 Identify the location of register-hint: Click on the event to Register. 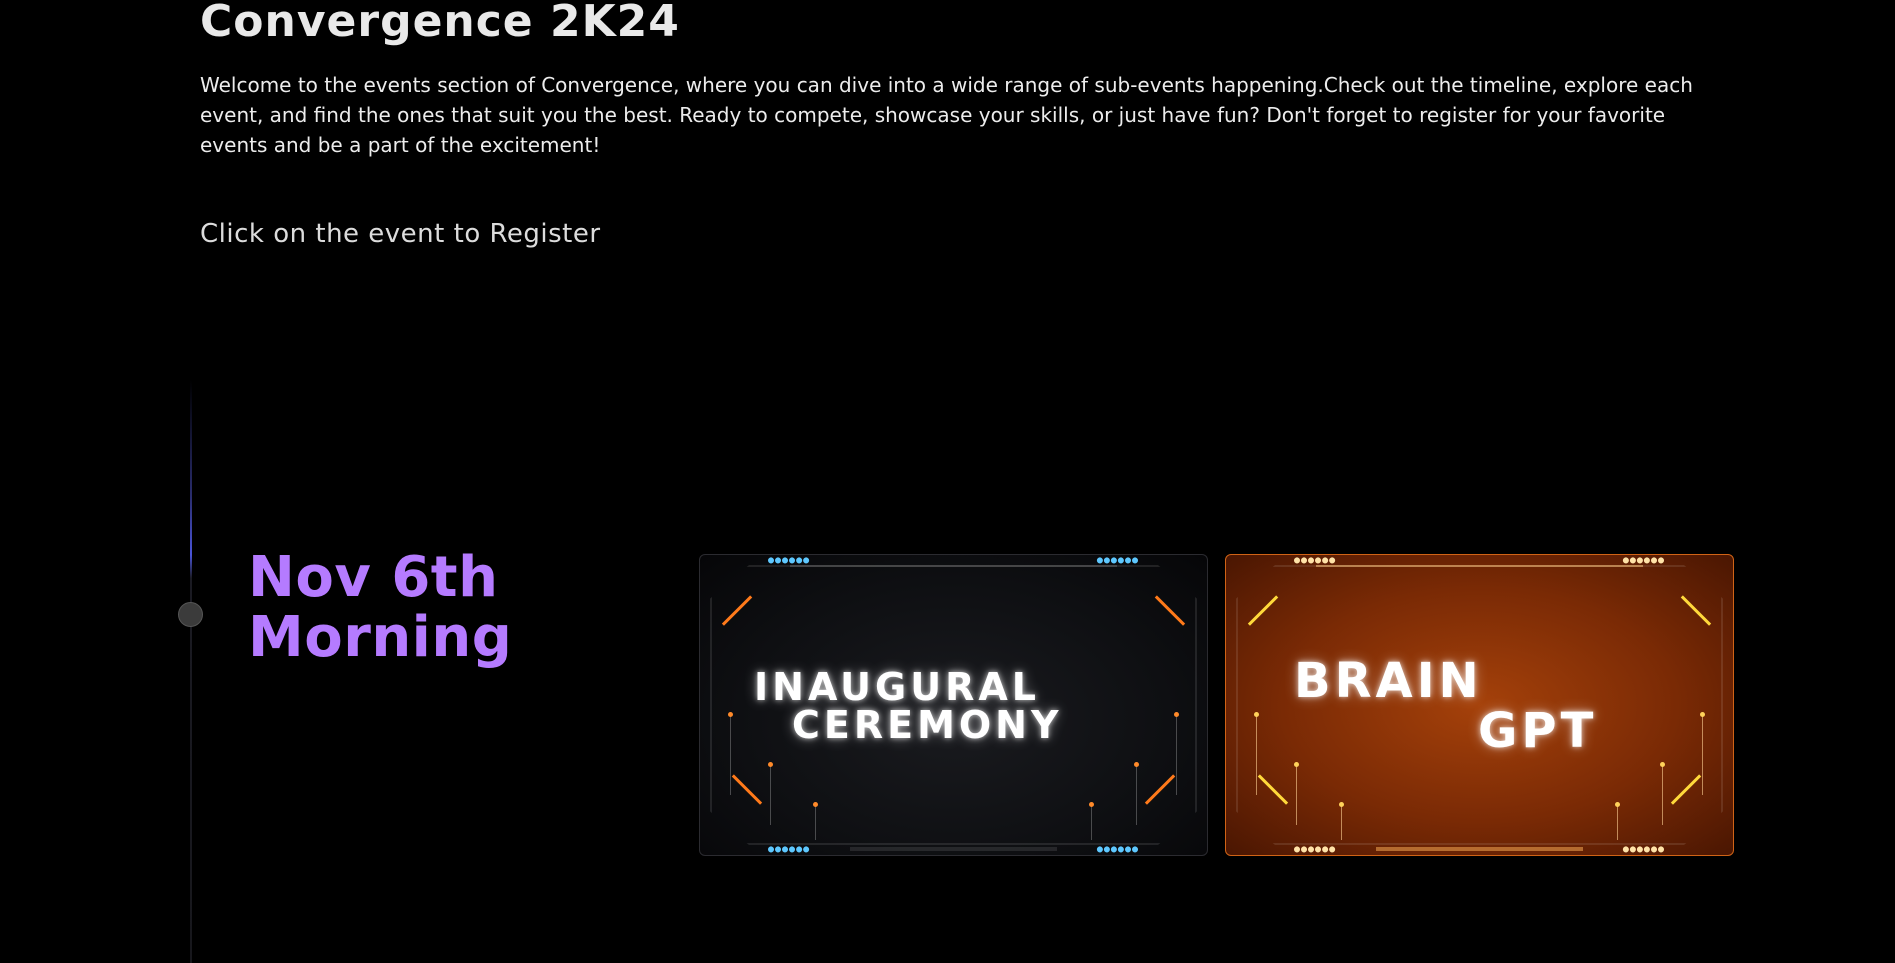
(400, 234).